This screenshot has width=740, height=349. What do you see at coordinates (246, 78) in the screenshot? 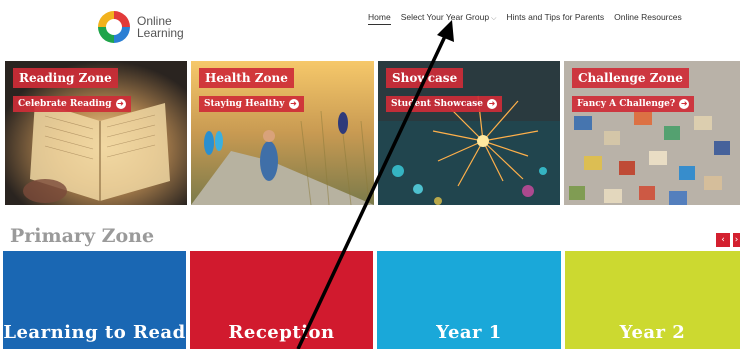
I see `zone-title: Health Zone` at bounding box center [246, 78].